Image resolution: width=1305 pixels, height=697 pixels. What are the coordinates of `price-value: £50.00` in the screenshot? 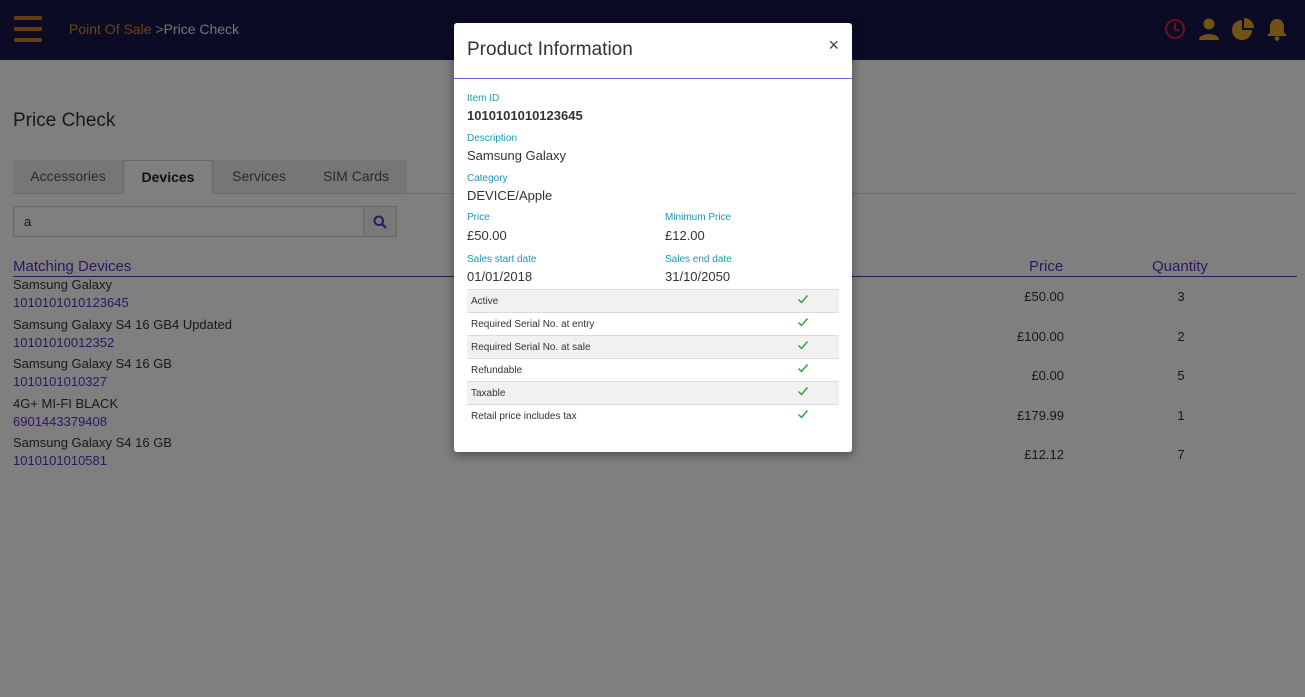 It's located at (487, 235).